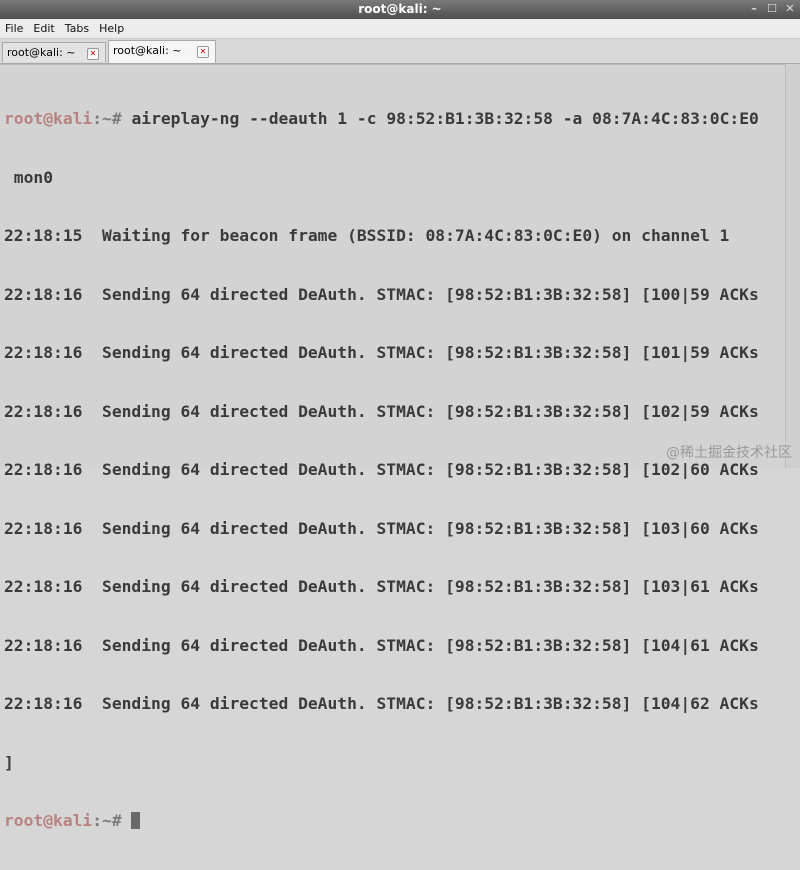 Image resolution: width=800 pixels, height=870 pixels. Describe the element at coordinates (729, 453) in the screenshot. I see `watermark-text: @稀土掘金技术社区` at that location.